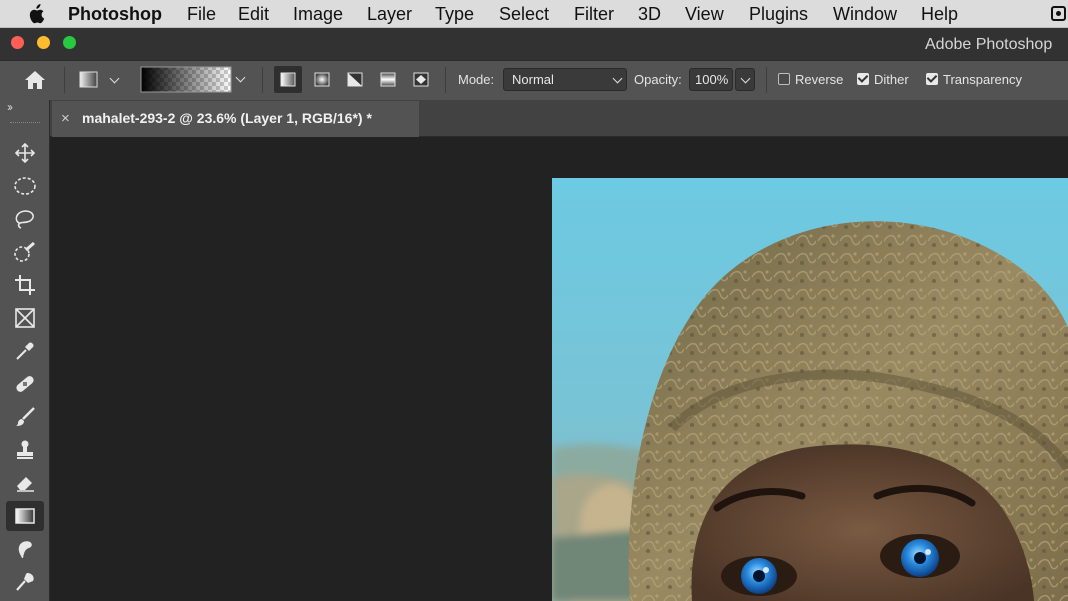 The image size is (1068, 601). I want to click on reverse-checkbox, so click(784, 79).